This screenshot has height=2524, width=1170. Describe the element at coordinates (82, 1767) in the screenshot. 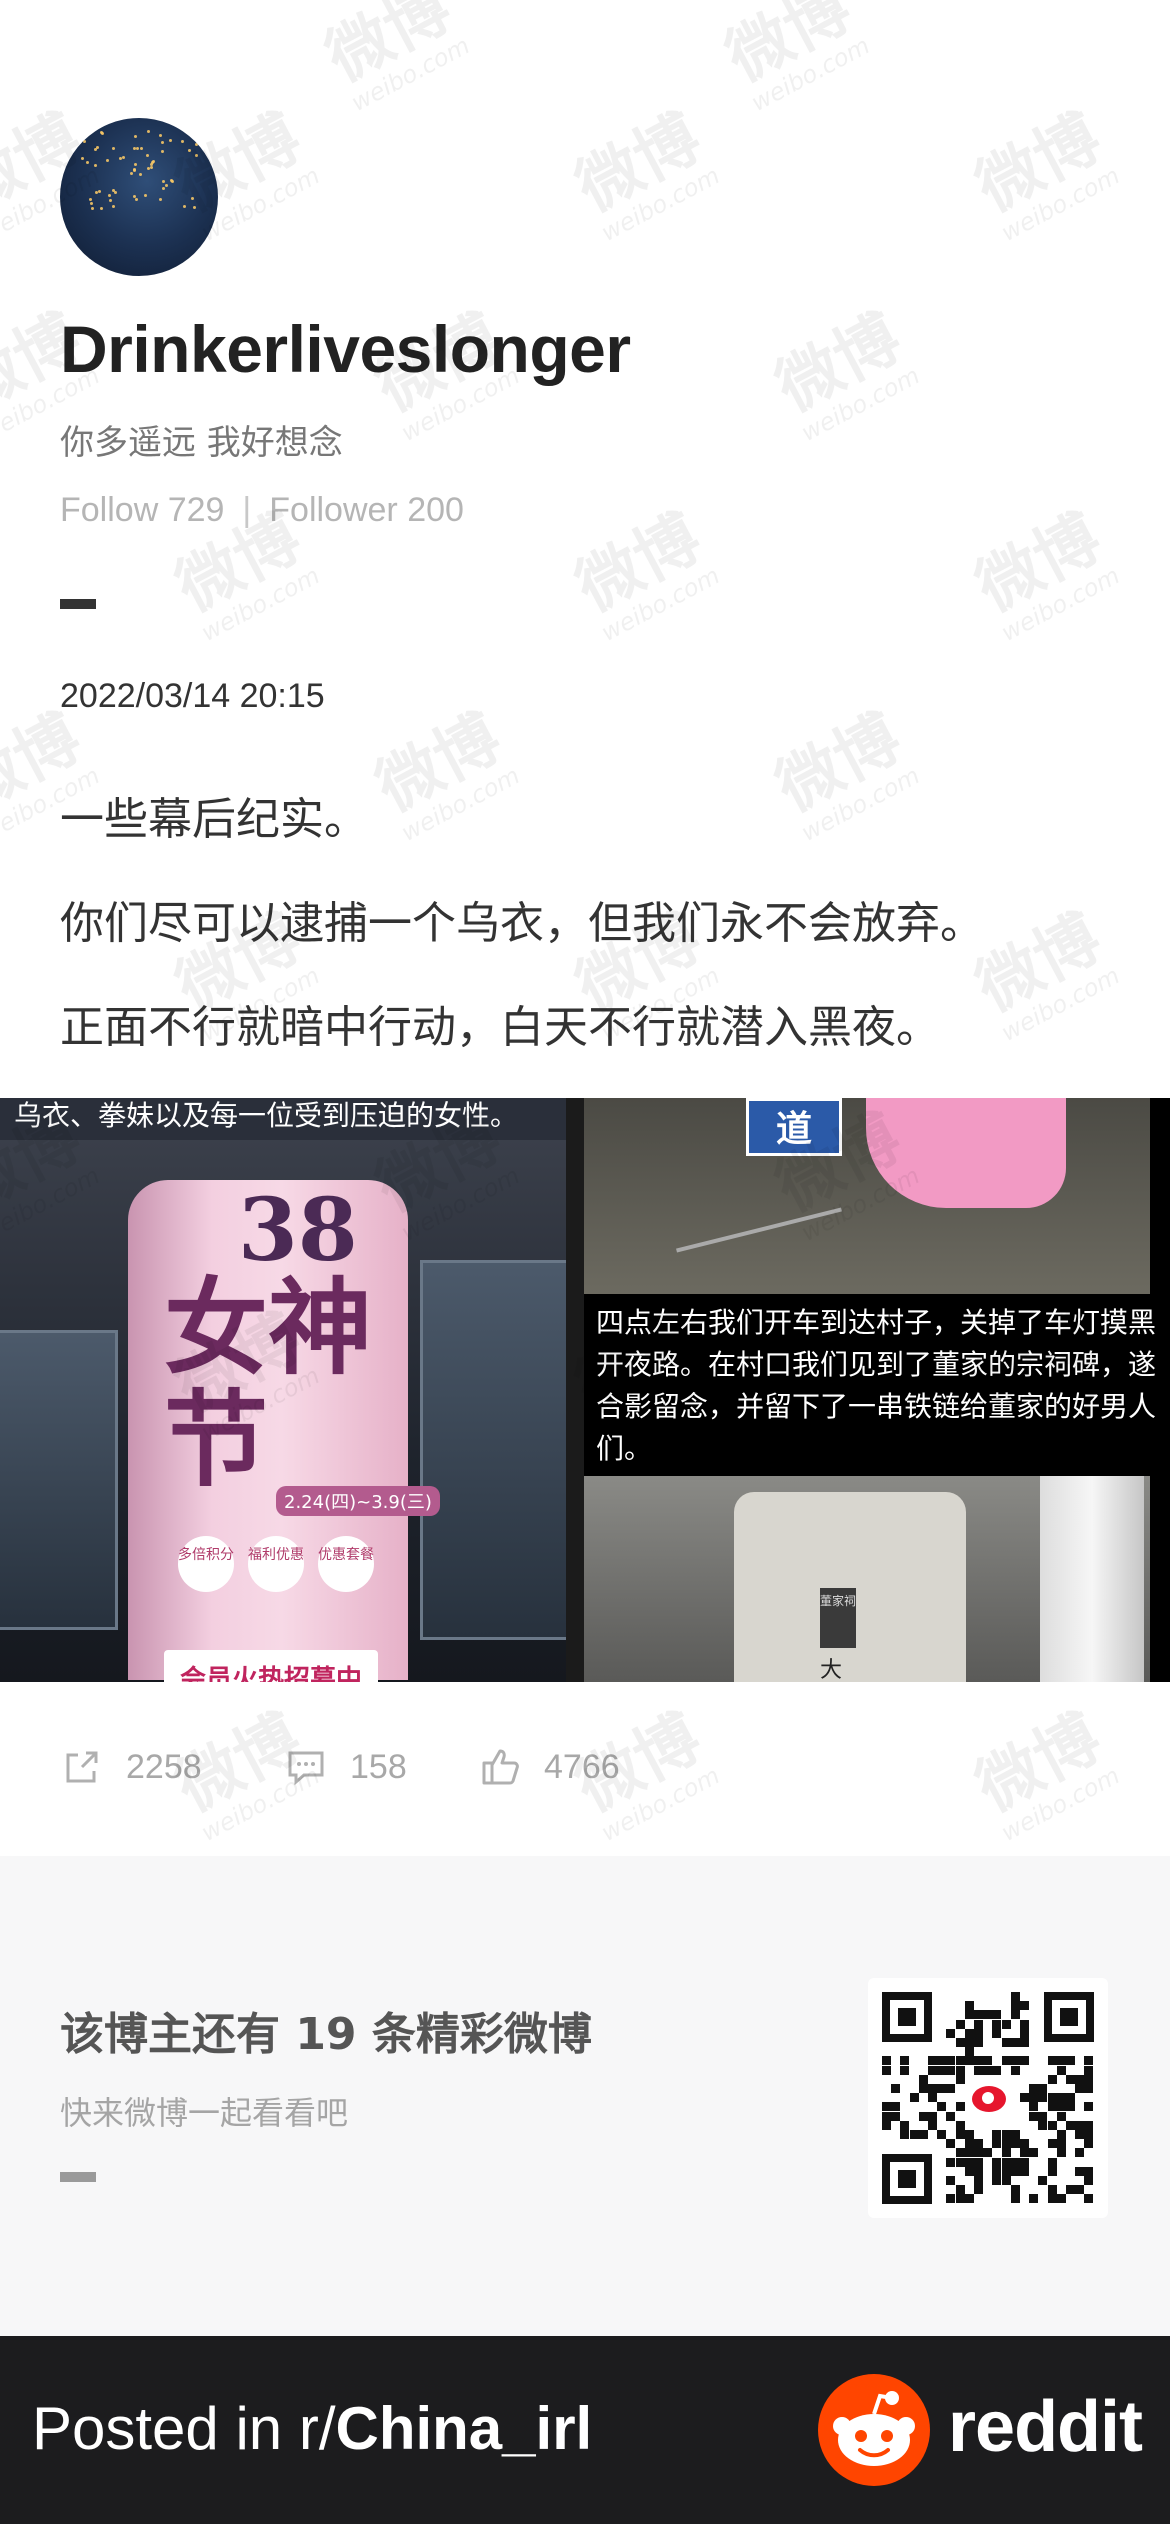

I see `share-icon` at that location.